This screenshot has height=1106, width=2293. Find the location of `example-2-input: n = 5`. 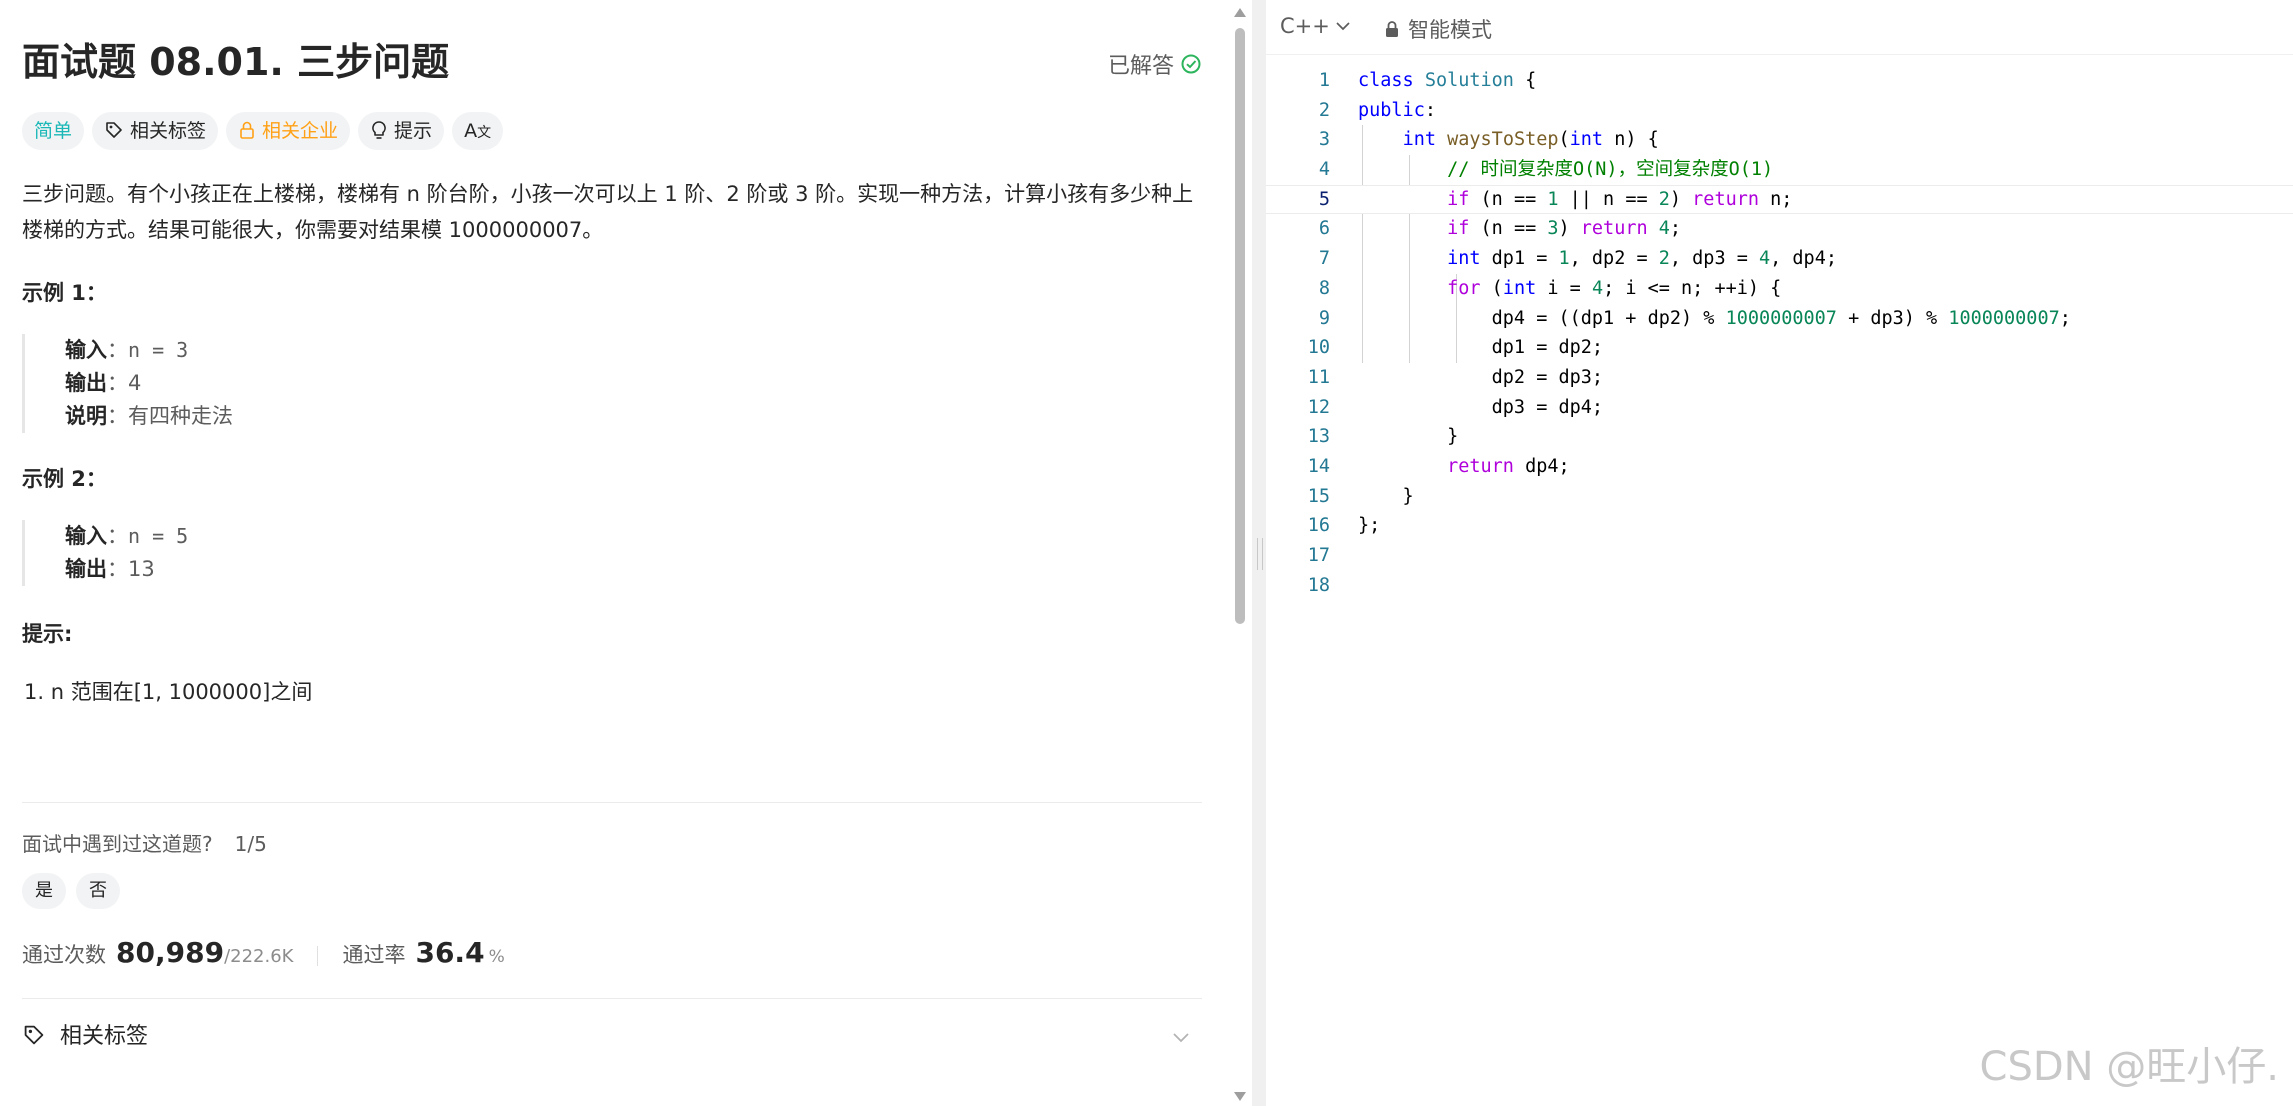

example-2-input: n = 5 is located at coordinates (158, 536).